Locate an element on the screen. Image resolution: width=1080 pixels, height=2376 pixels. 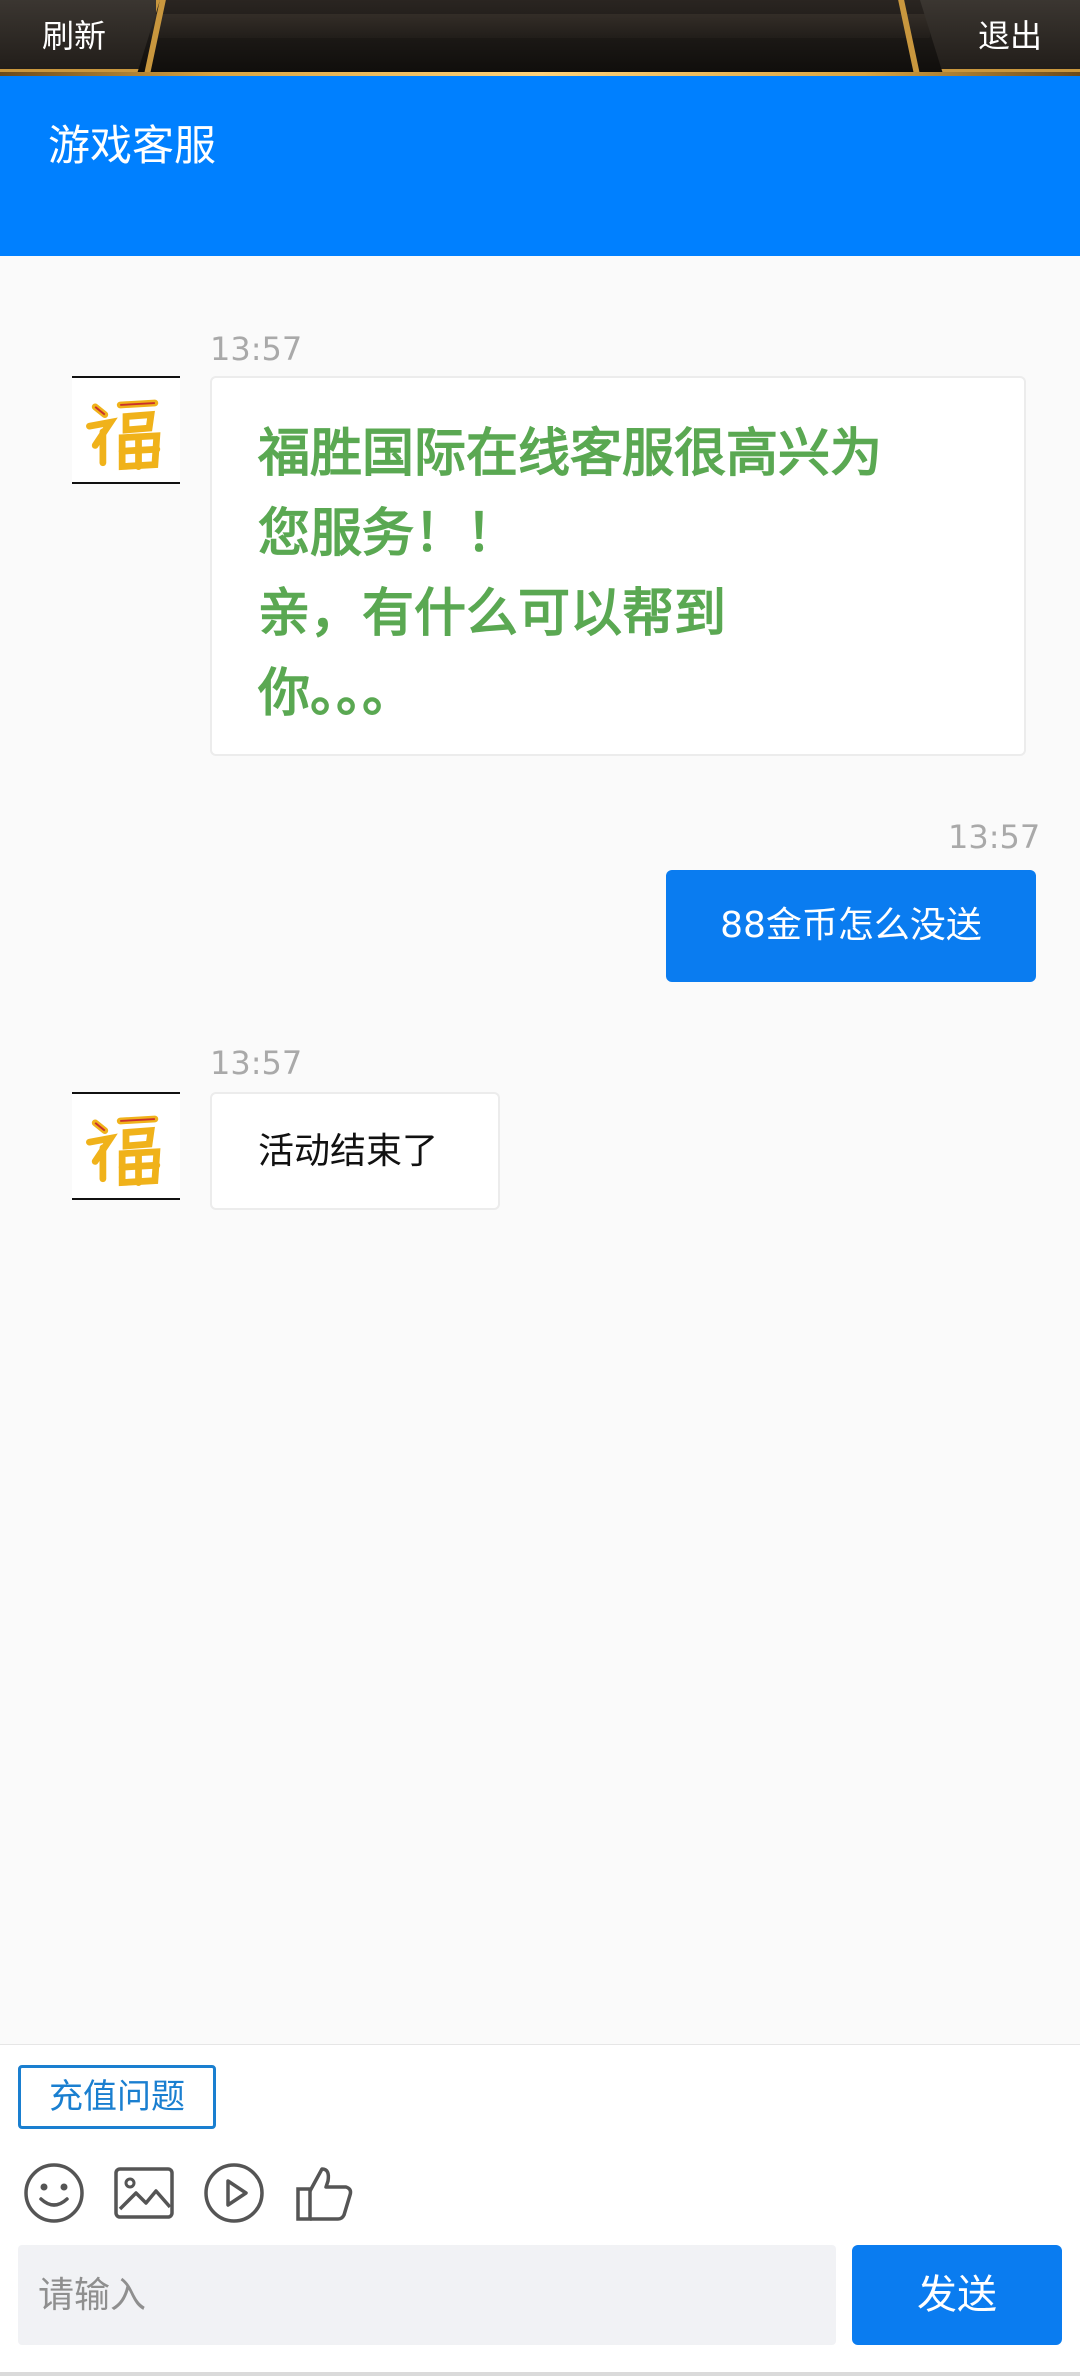
message-text: 活动结束了 is located at coordinates (348, 1151).